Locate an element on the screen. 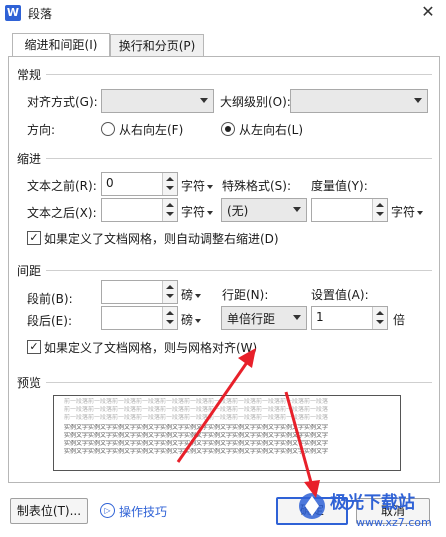  snap-to-grid-checkbox: ✓ is located at coordinates (34, 347).